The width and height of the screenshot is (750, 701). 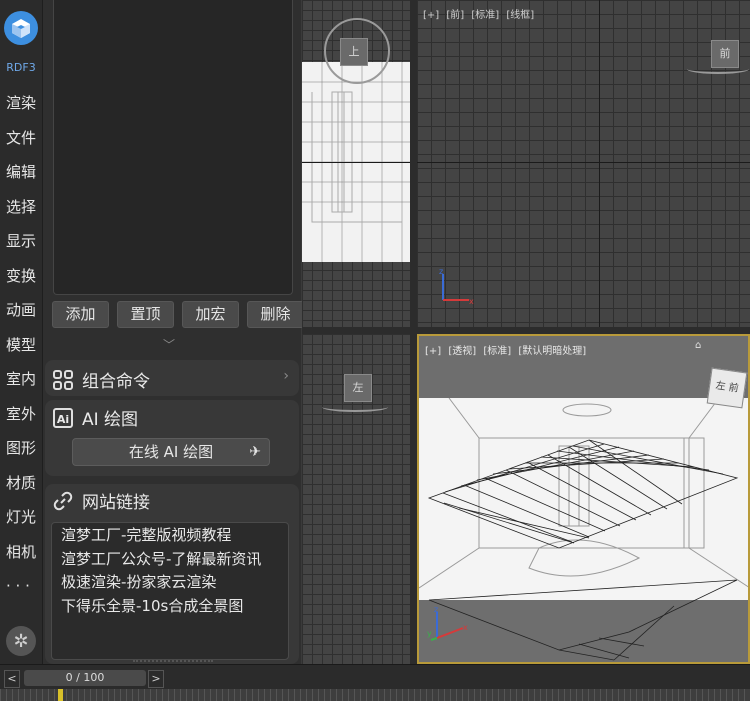 I want to click on viewport-label: [+] [前] [标准] [线框], so click(x=480, y=13).